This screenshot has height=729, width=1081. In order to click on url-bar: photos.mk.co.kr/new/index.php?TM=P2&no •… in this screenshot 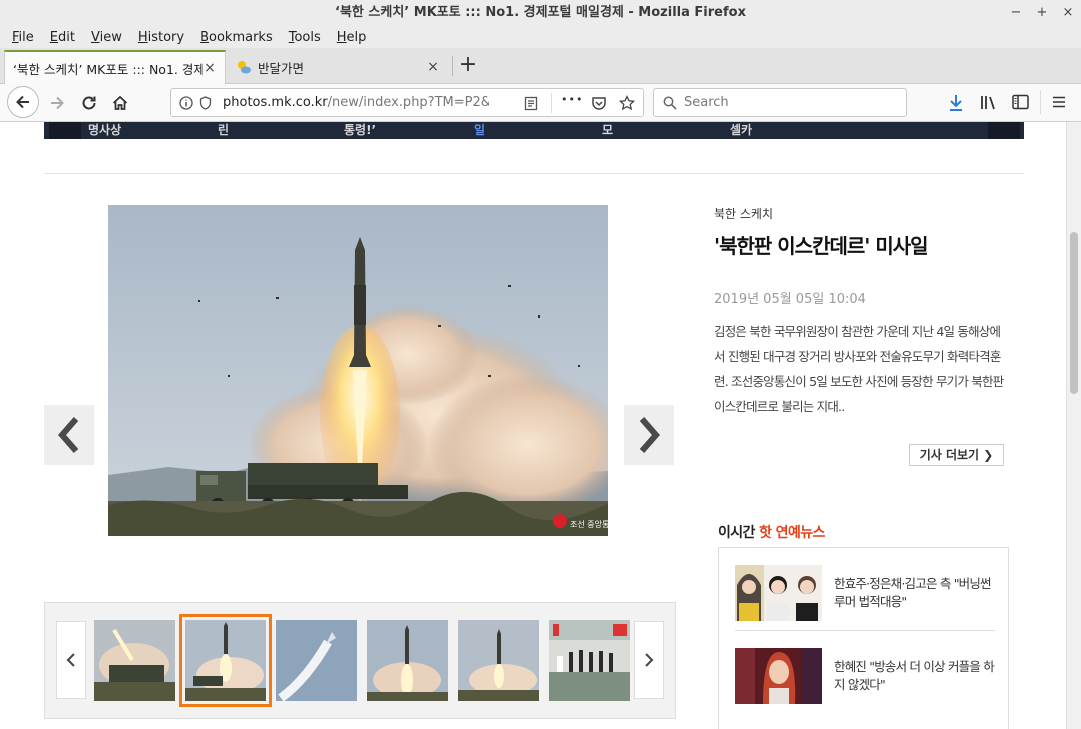, I will do `click(407, 102)`.